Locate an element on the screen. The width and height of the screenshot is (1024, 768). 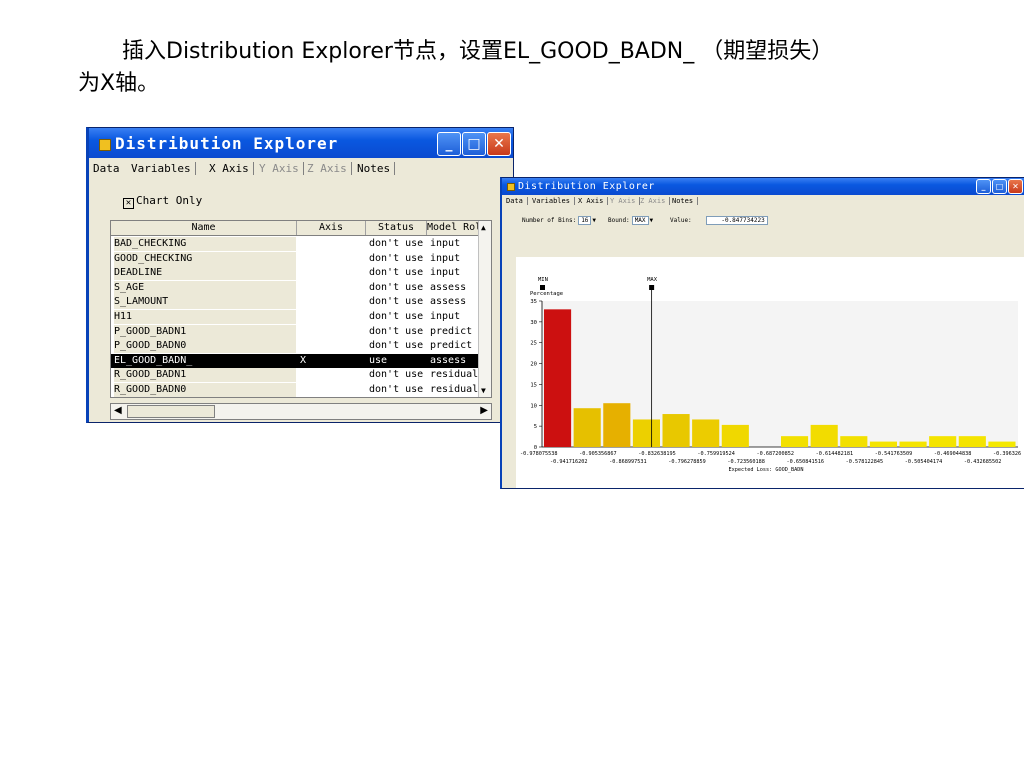
column-header-status: Status is located at coordinates (396, 228).